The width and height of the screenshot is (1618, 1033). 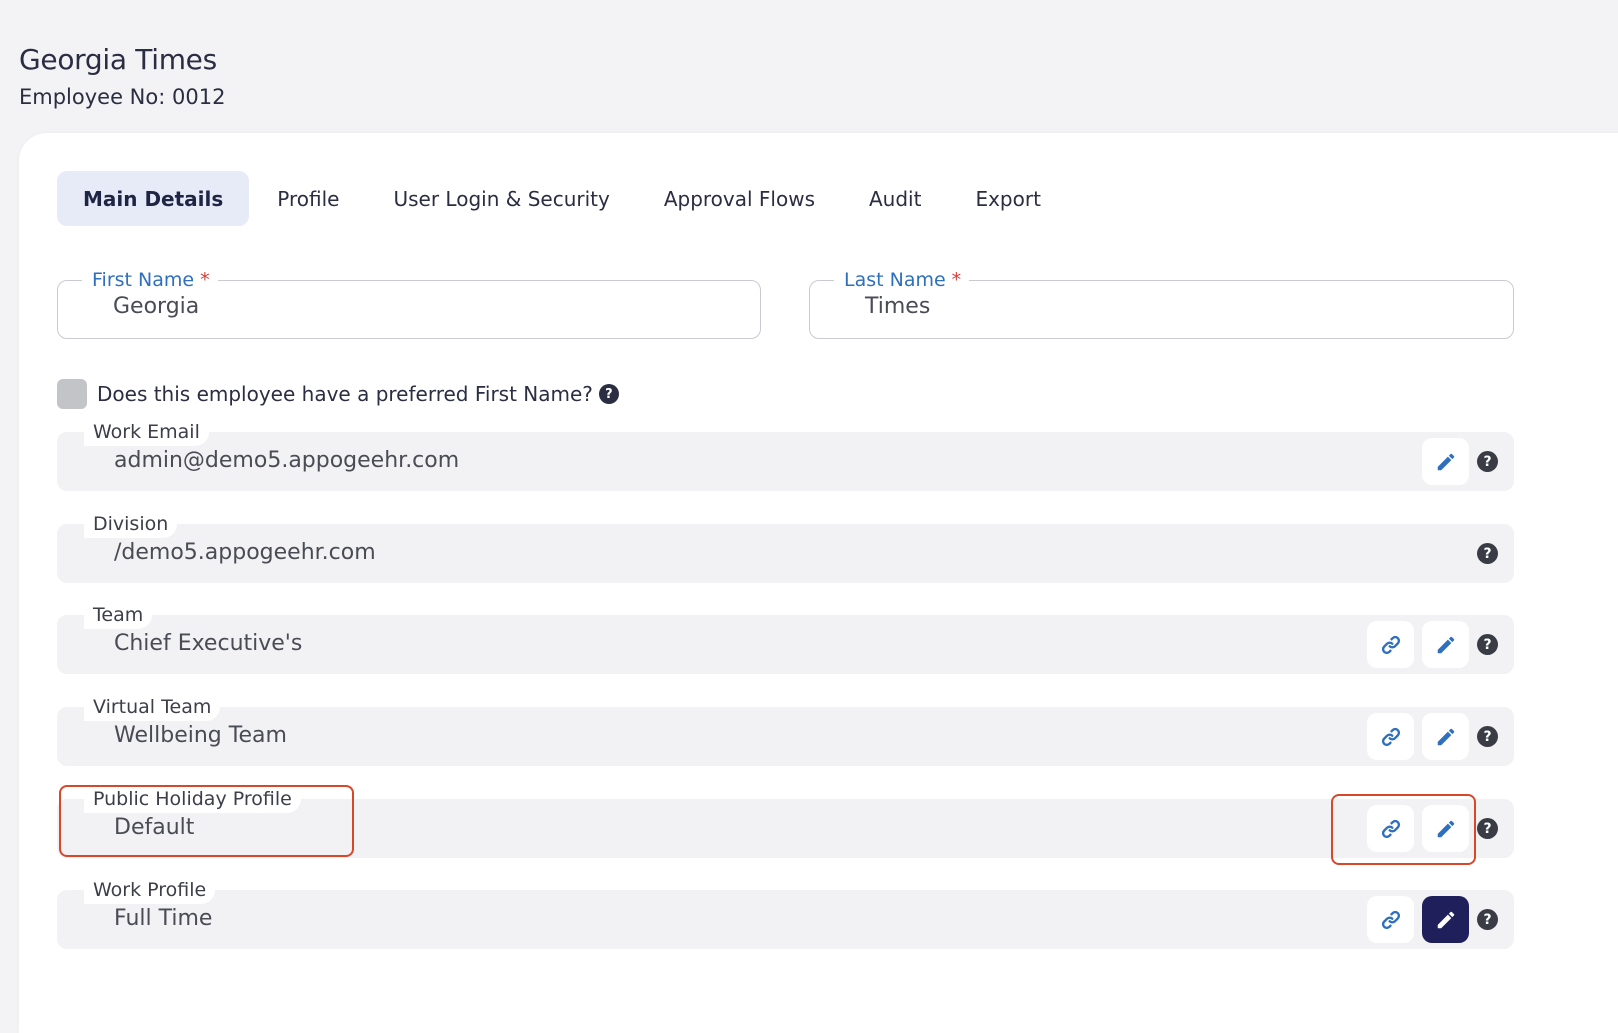 I want to click on work-email-value: admin@demo5.appogeehr.com, so click(x=287, y=460).